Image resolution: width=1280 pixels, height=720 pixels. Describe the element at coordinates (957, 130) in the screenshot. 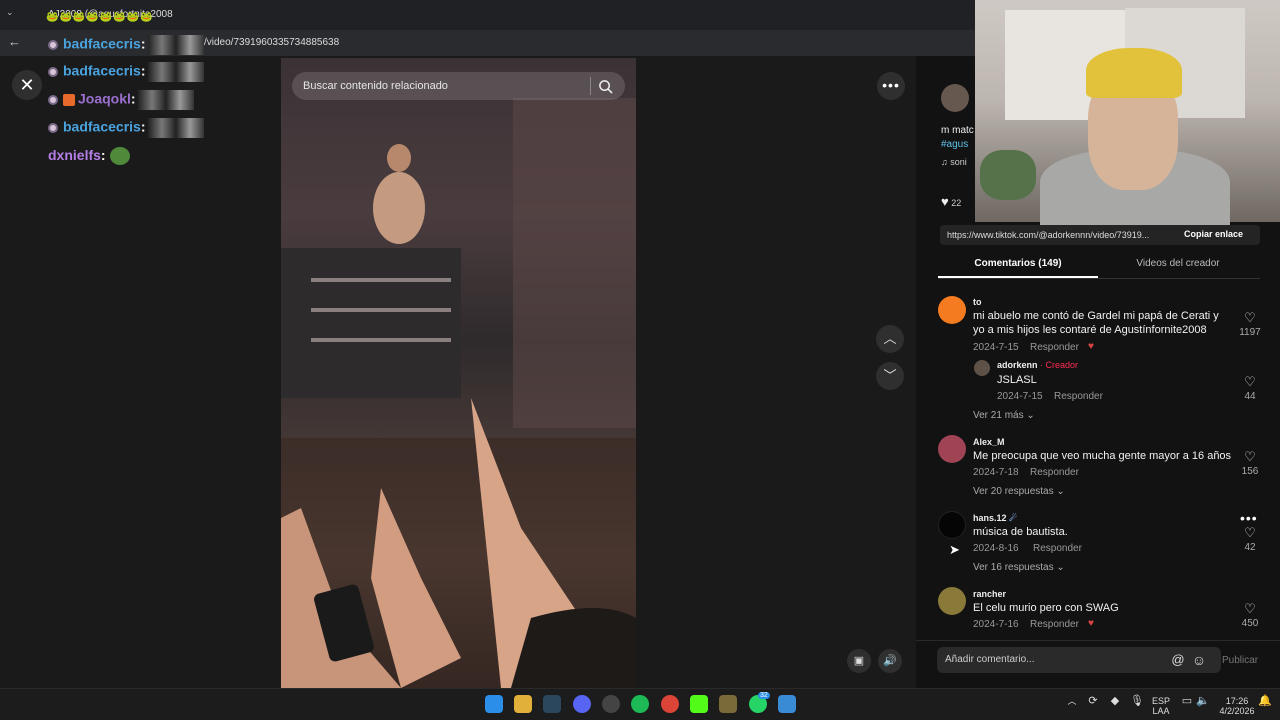

I see `video-description: m matc` at that location.